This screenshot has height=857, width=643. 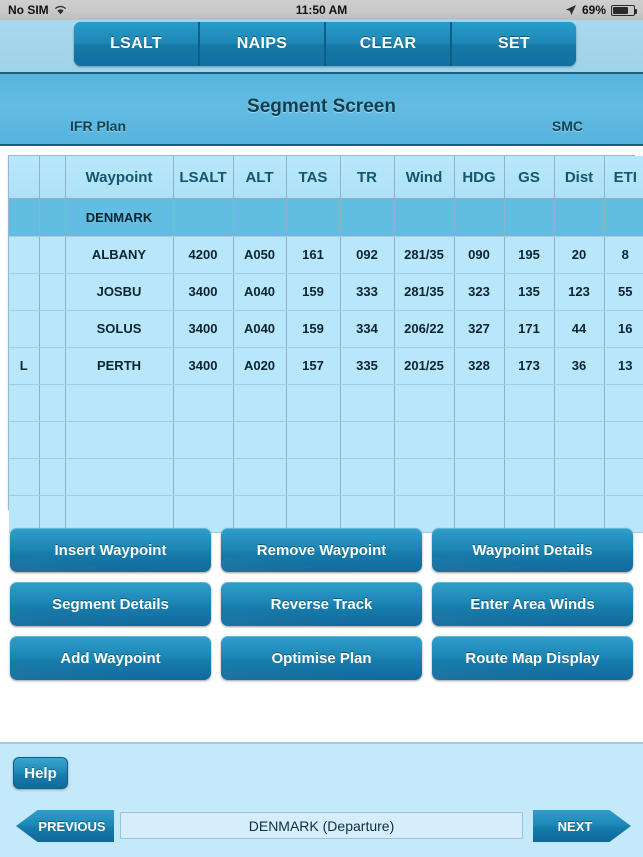 What do you see at coordinates (424, 366) in the screenshot?
I see `cell-wind: 201/25` at bounding box center [424, 366].